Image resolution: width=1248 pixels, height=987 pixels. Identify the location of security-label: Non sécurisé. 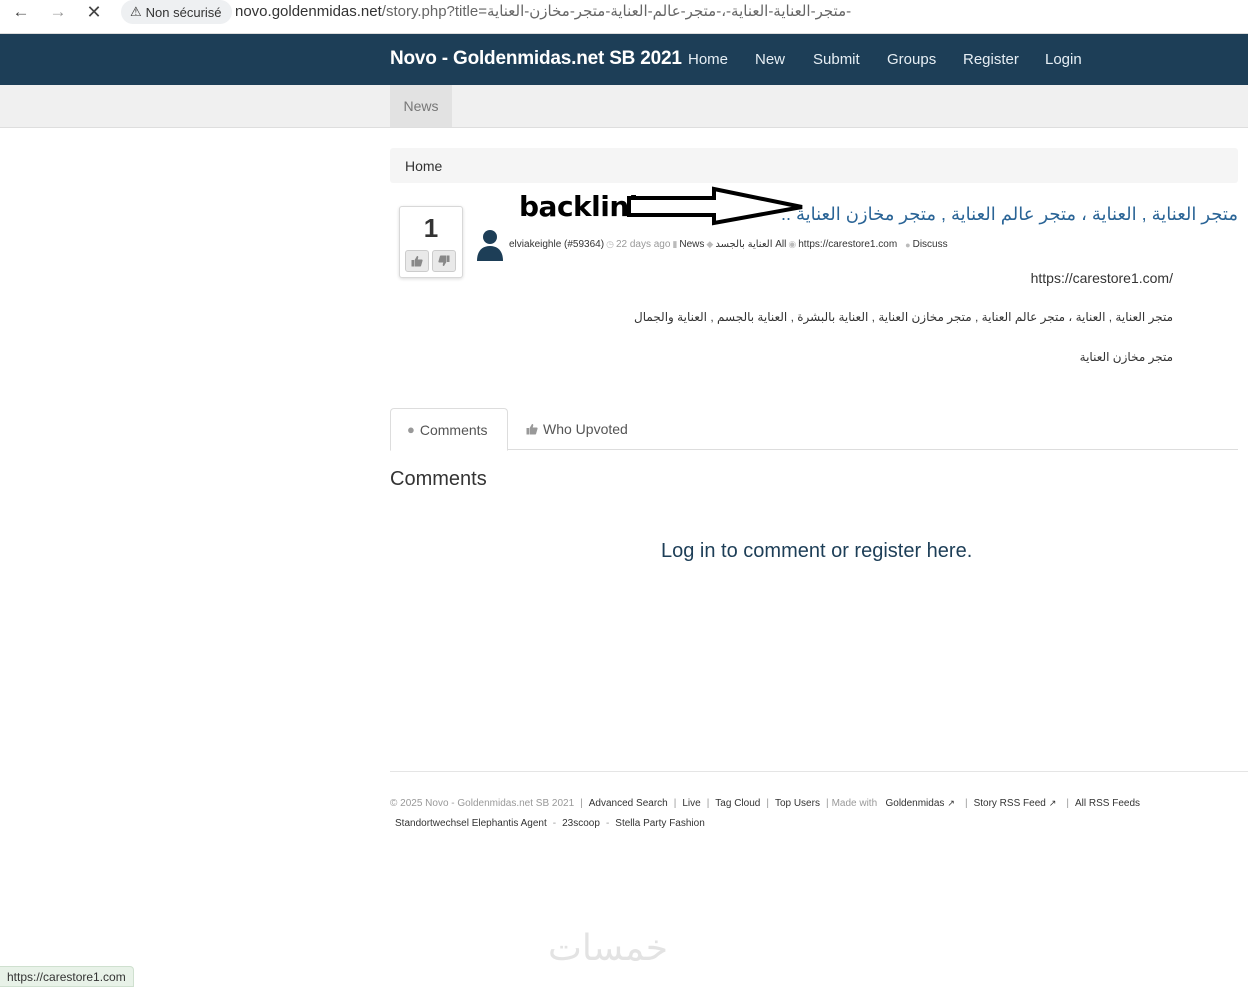
(183, 12).